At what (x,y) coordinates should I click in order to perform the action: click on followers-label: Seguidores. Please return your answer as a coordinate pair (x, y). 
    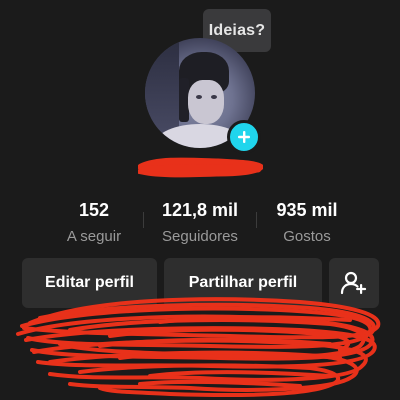
    Looking at the image, I should click on (200, 236).